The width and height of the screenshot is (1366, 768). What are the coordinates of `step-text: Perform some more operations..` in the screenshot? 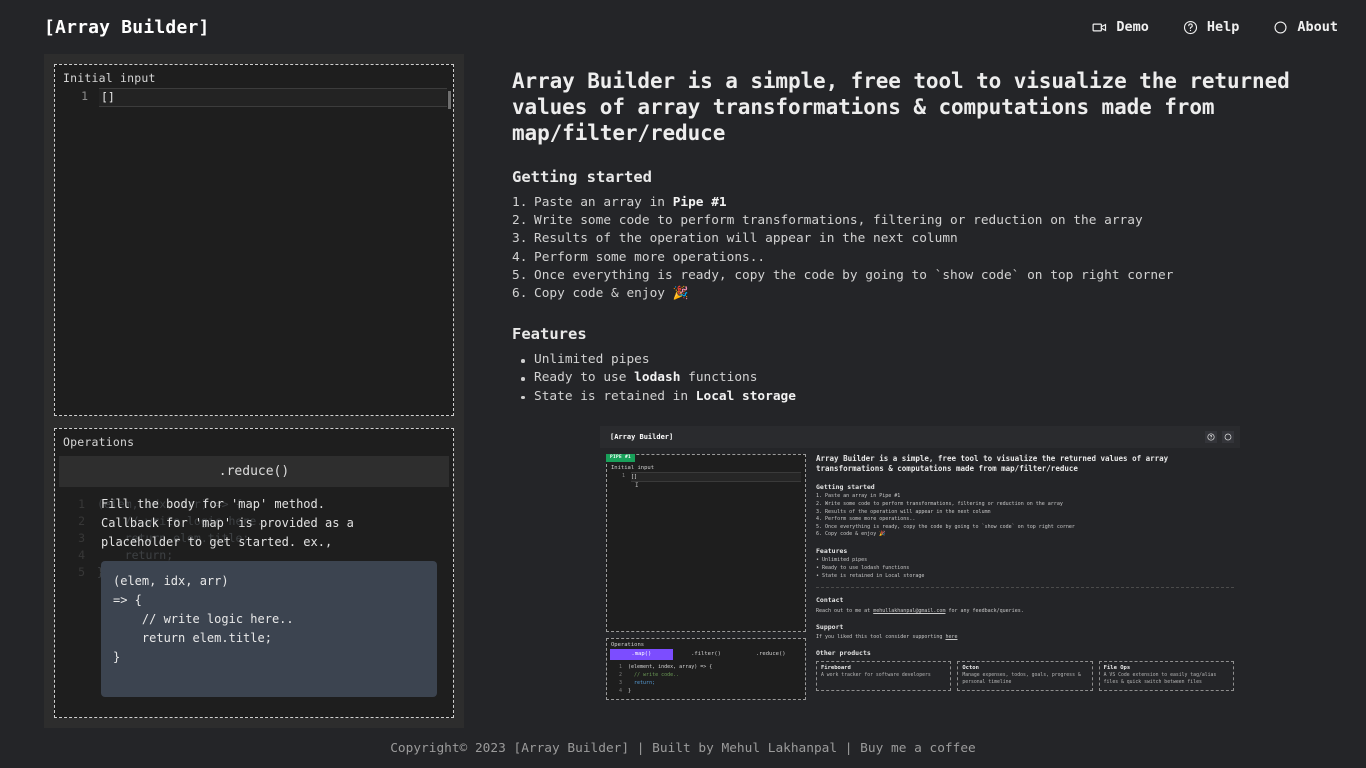 It's located at (650, 257).